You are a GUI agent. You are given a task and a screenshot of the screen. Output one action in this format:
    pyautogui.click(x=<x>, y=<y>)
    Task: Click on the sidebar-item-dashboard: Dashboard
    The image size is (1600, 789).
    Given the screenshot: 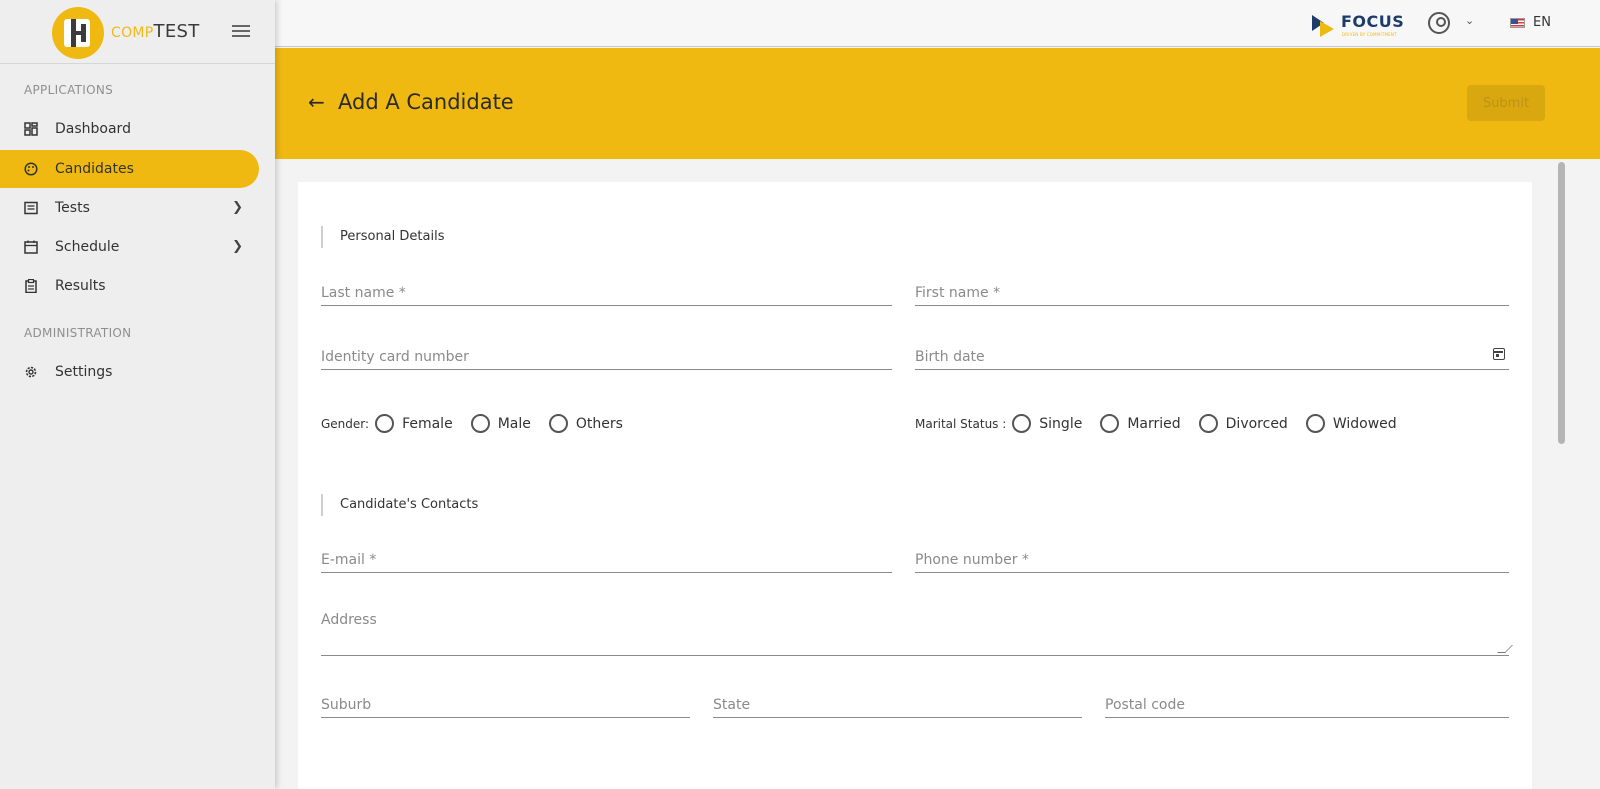 What is the action you would take?
    pyautogui.click(x=129, y=129)
    